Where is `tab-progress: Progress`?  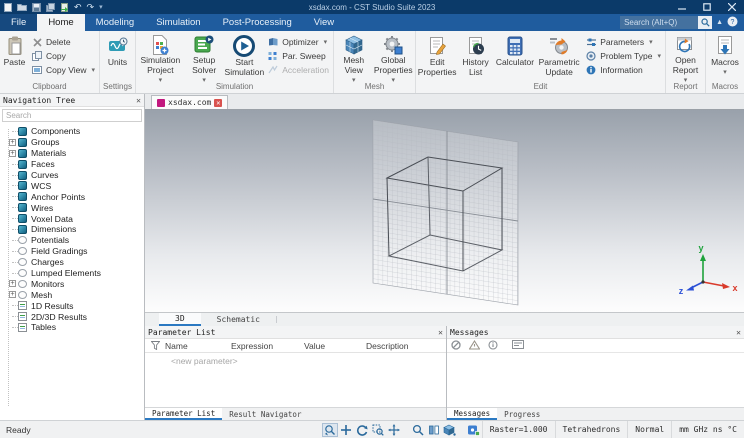
tab-progress: Progress is located at coordinates (522, 414).